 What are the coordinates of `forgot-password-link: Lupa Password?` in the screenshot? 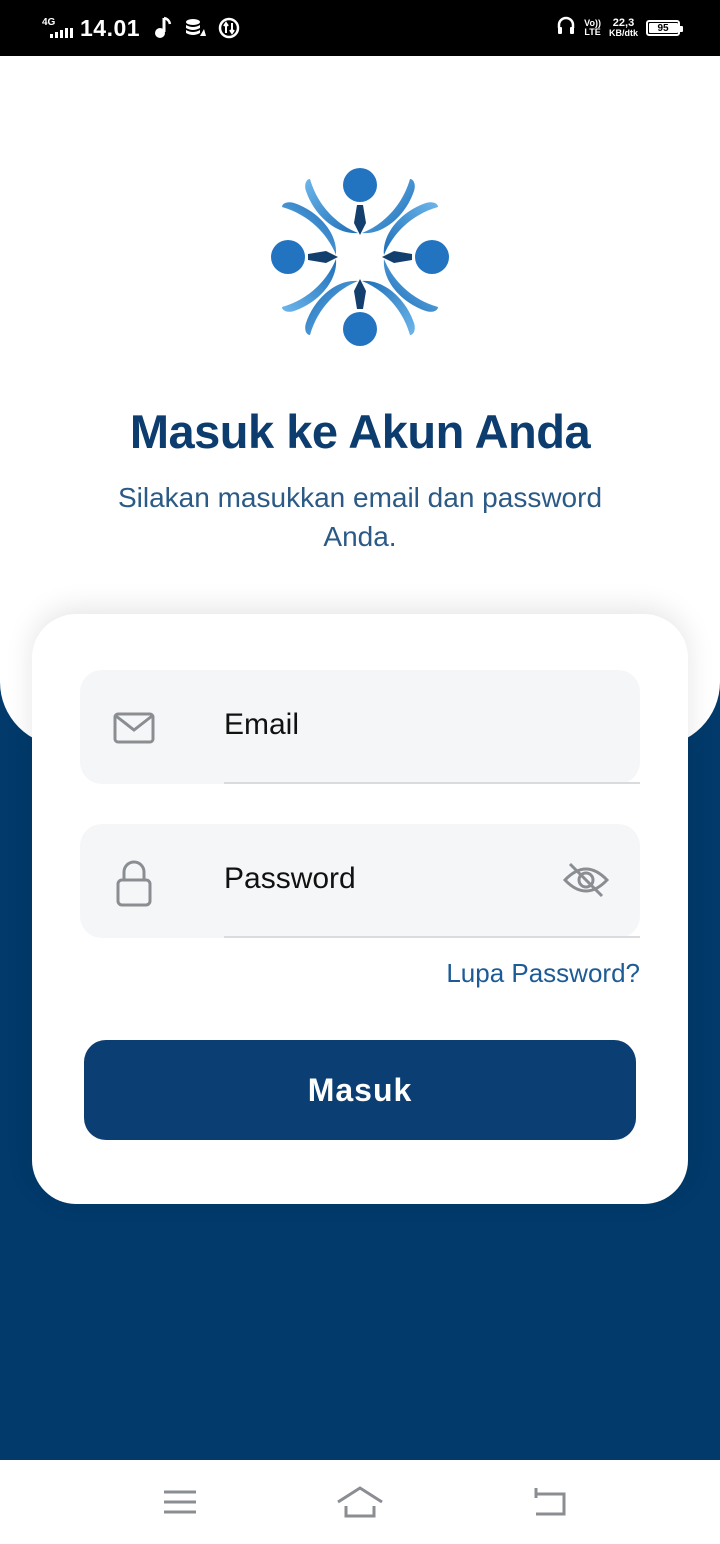 It's located at (543, 973).